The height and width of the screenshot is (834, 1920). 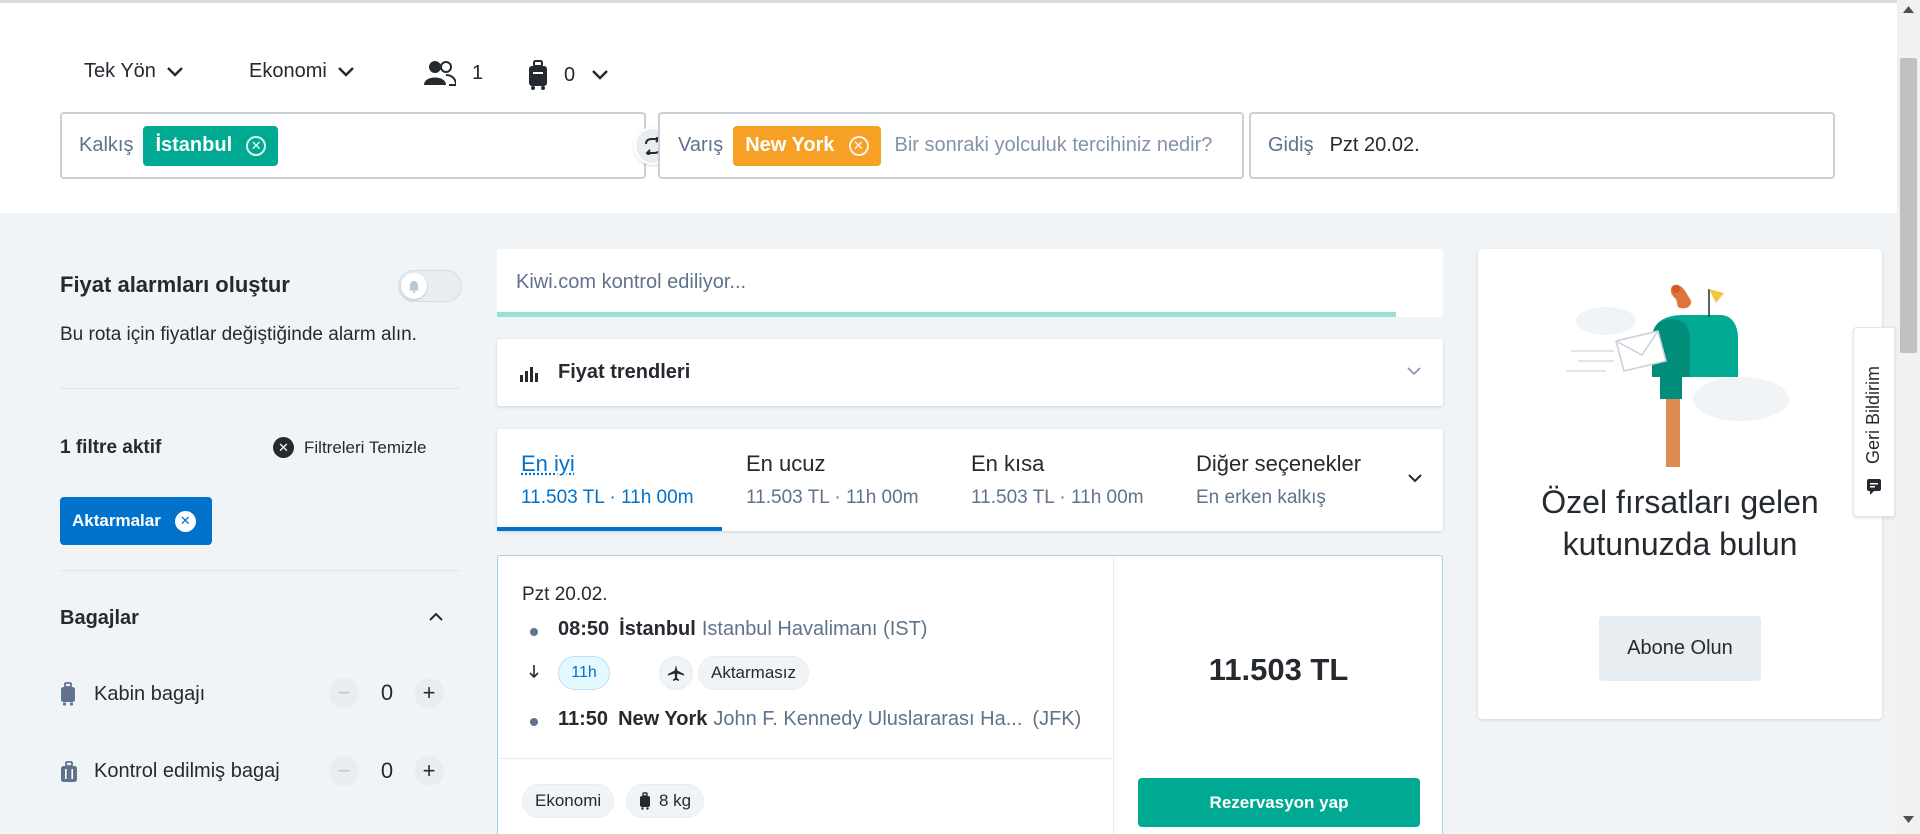 I want to click on remove-destination-icon: ✕, so click(x=859, y=146).